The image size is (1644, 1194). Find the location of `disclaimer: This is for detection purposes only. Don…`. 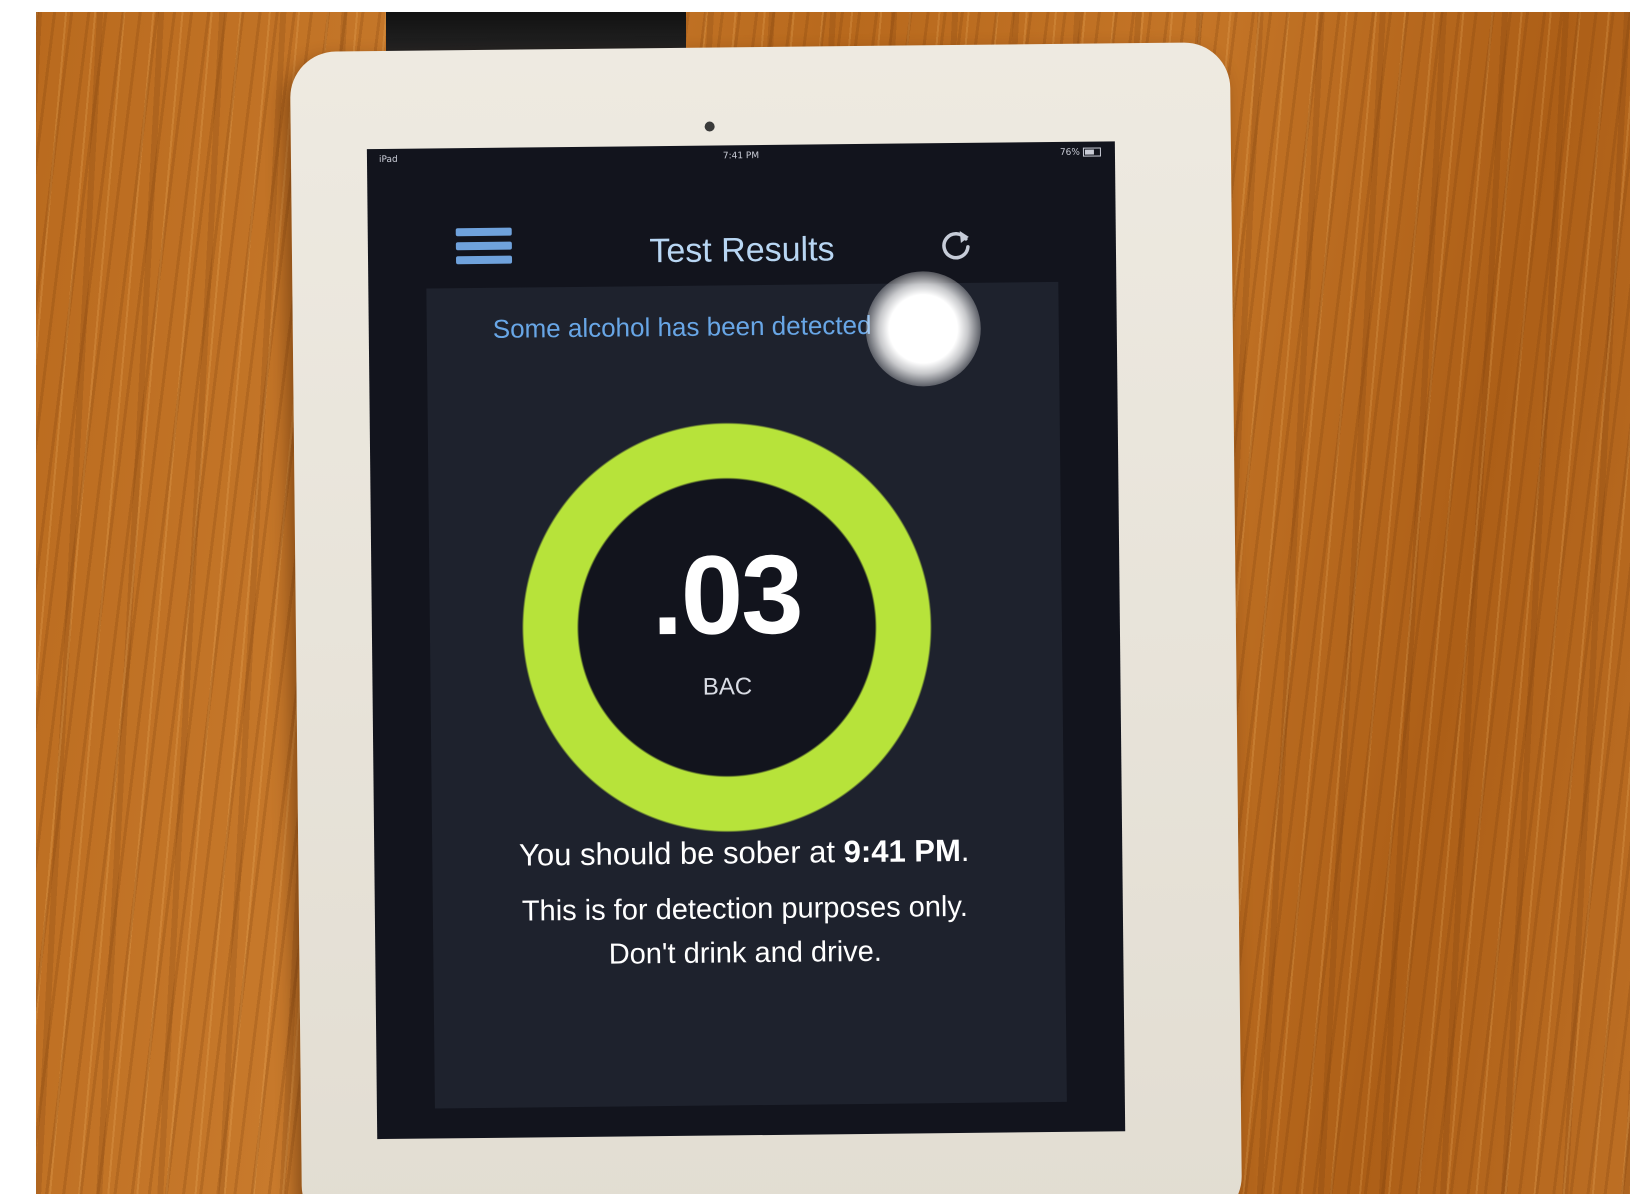

disclaimer: This is for detection purposes only. Don… is located at coordinates (745, 931).